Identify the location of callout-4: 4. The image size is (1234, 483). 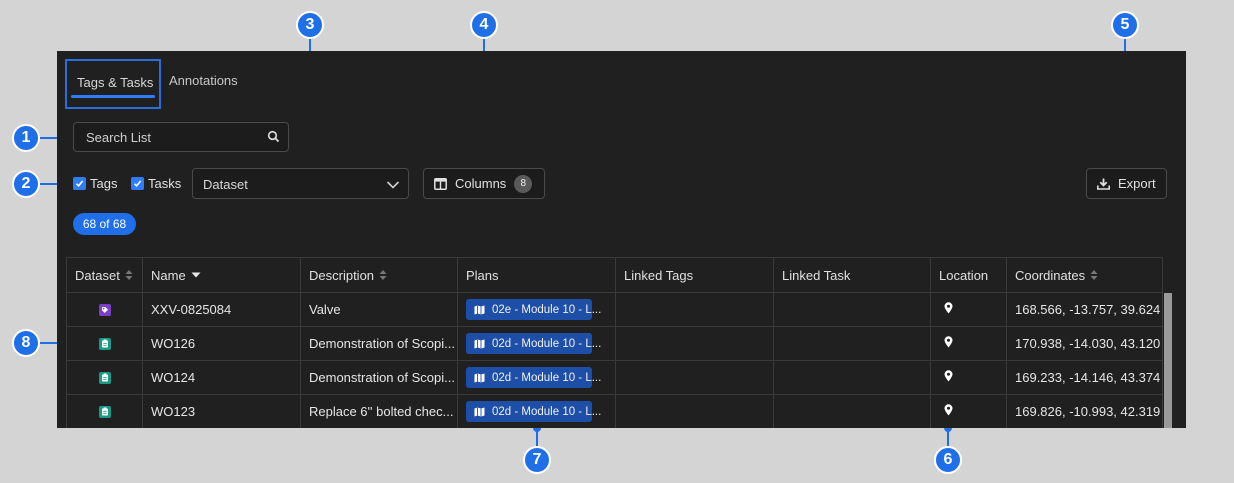
(484, 25).